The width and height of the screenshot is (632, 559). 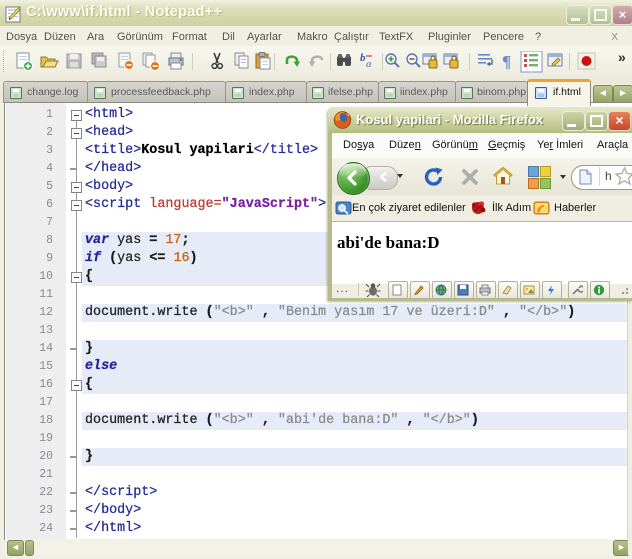 What do you see at coordinates (369, 64) in the screenshot?
I see `svg-text: a` at bounding box center [369, 64].